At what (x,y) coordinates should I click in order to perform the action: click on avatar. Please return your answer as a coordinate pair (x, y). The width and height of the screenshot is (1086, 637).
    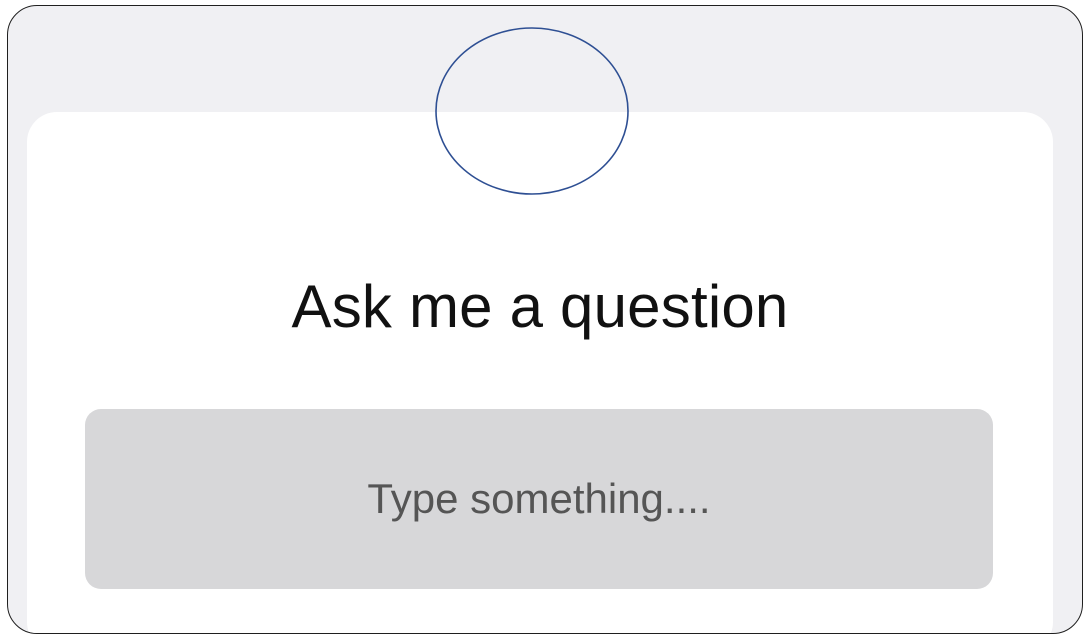
    Looking at the image, I should click on (532, 111).